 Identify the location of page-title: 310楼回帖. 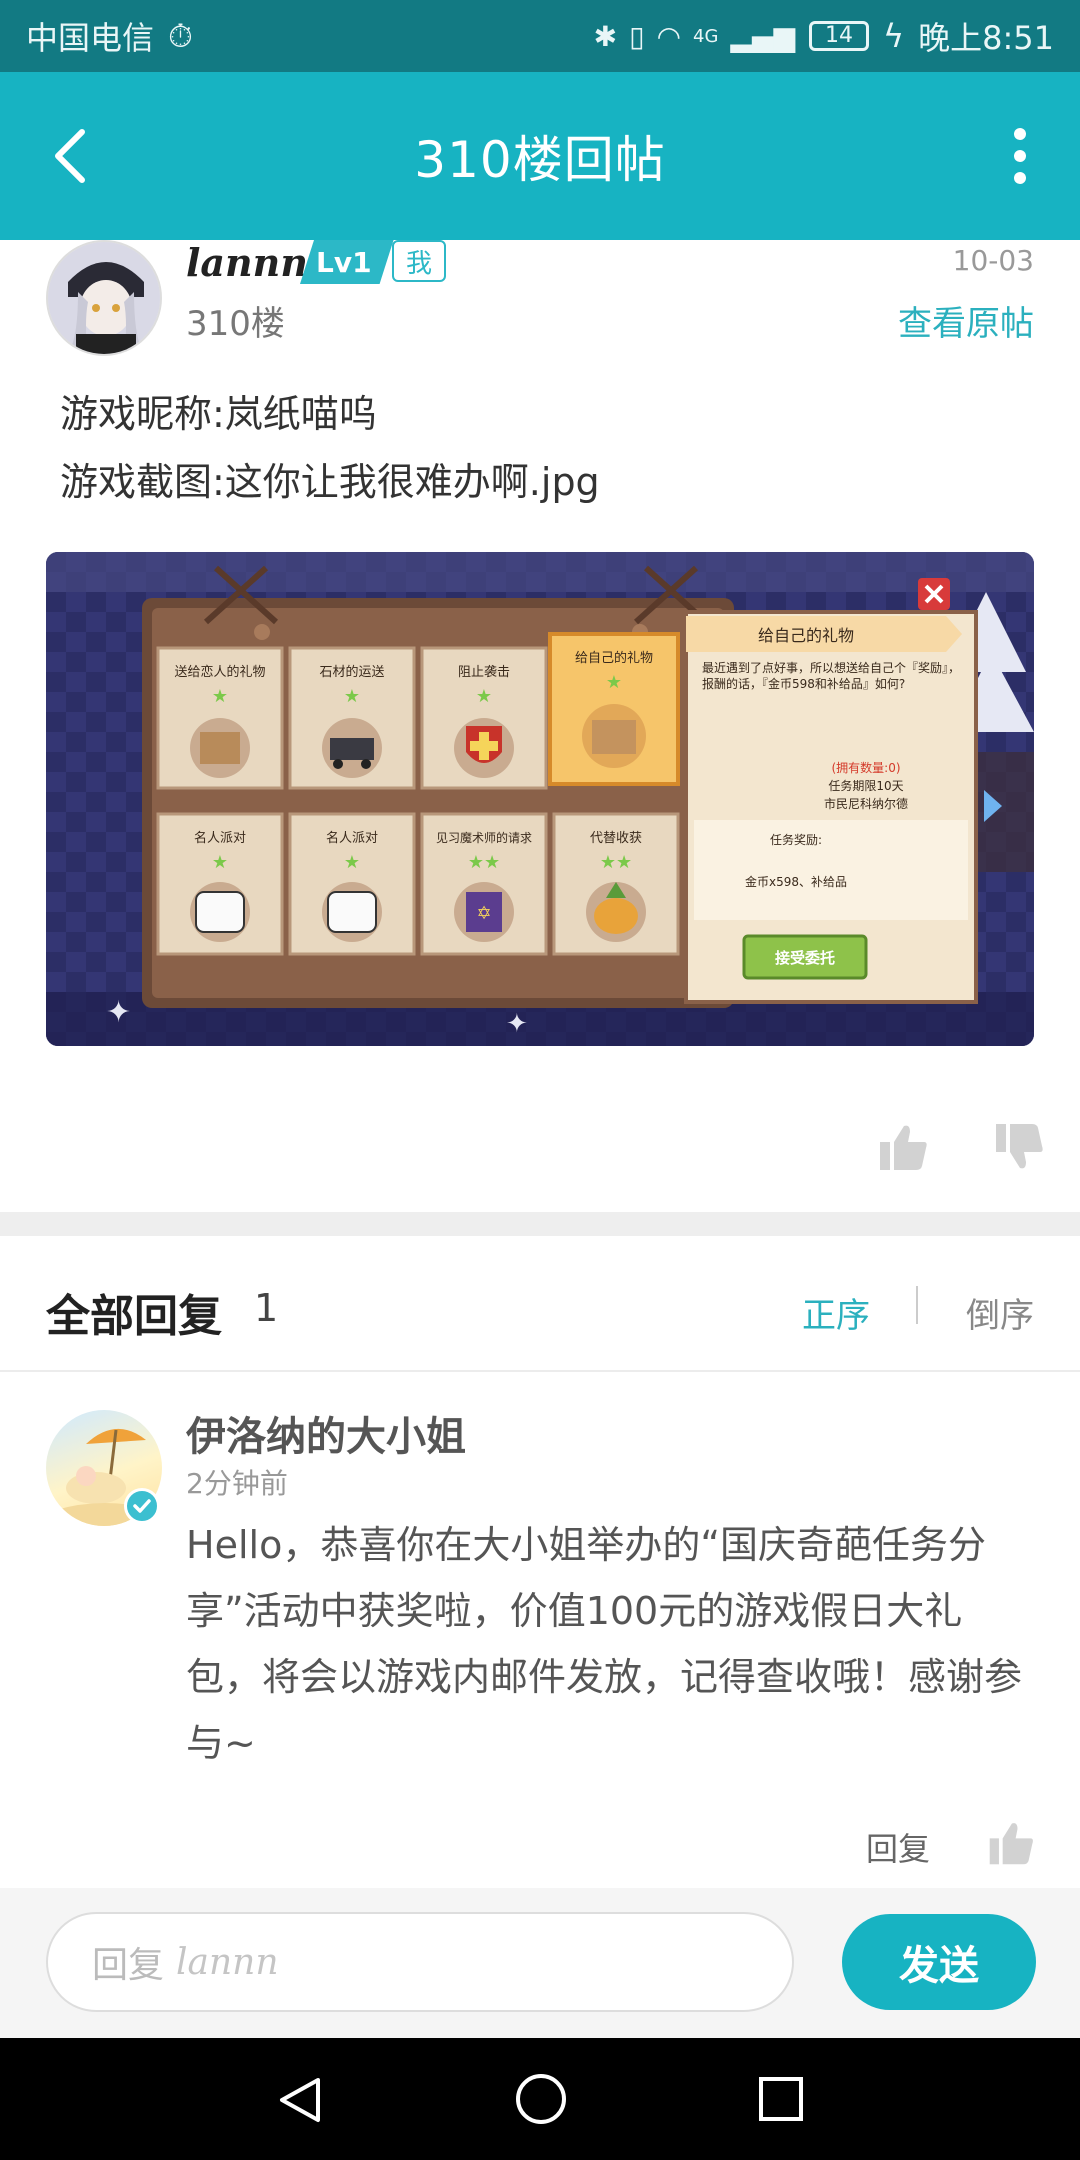
(540, 160).